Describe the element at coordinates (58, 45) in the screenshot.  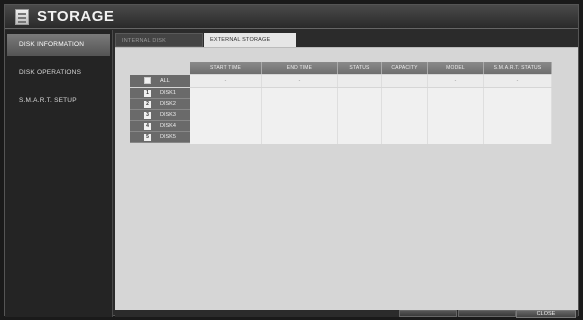
I see `sidebar-item-disk-information: DISK INFORMATION` at that location.